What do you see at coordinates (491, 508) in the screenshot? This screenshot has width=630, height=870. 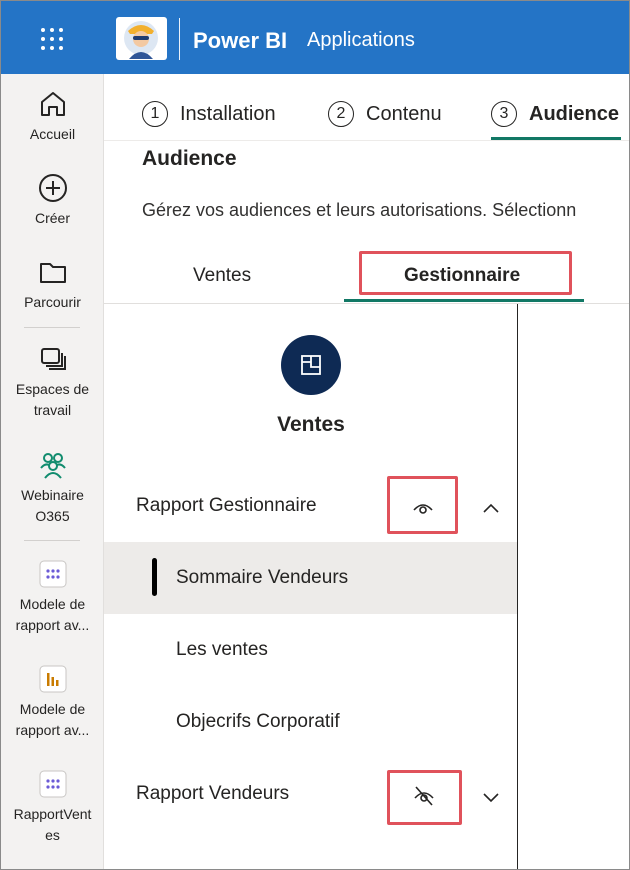 I see `chevron-up-icon` at bounding box center [491, 508].